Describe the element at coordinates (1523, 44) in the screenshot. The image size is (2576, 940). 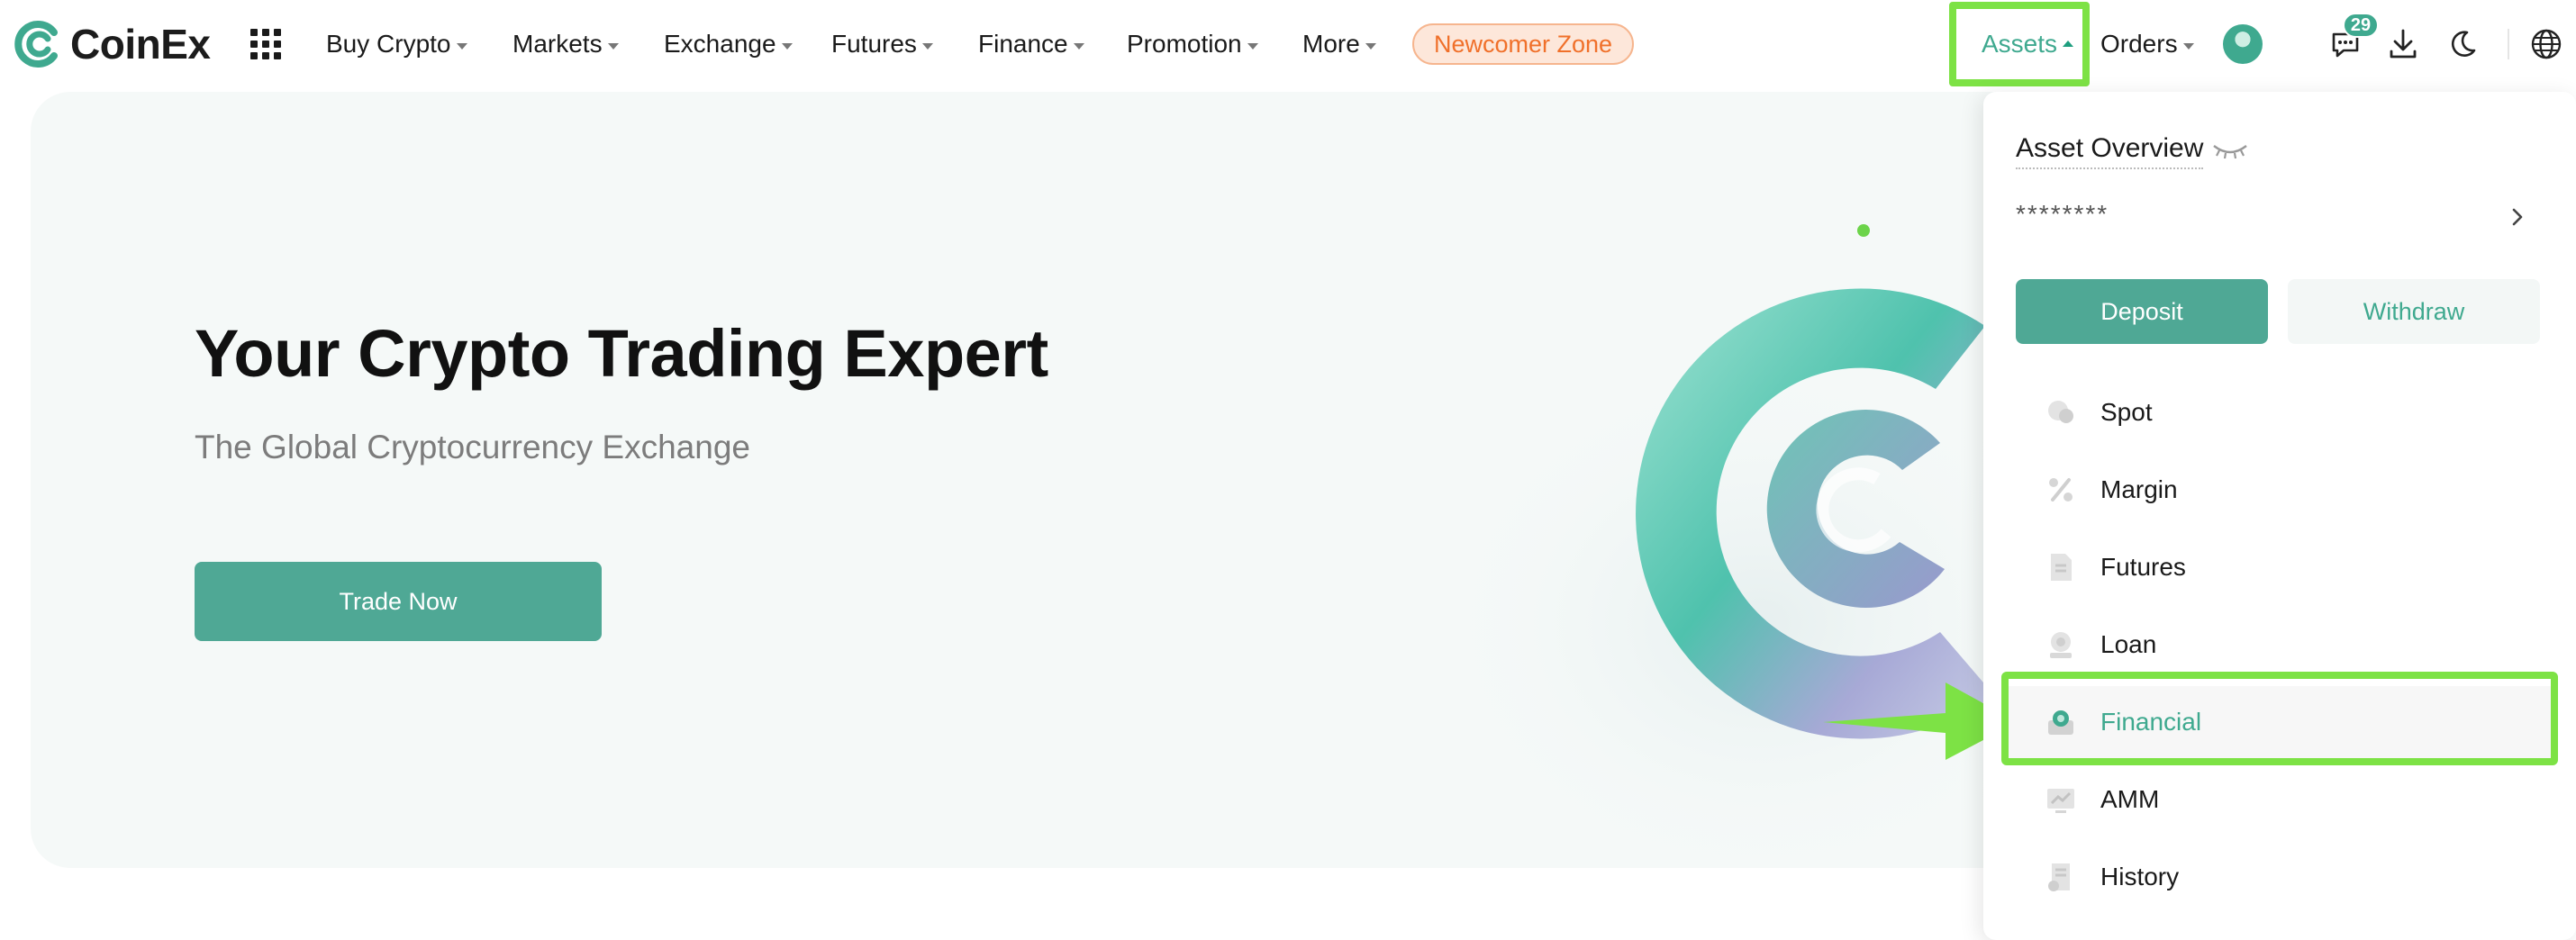
I see `newcomer-zone-button: Newcomer Zone` at that location.